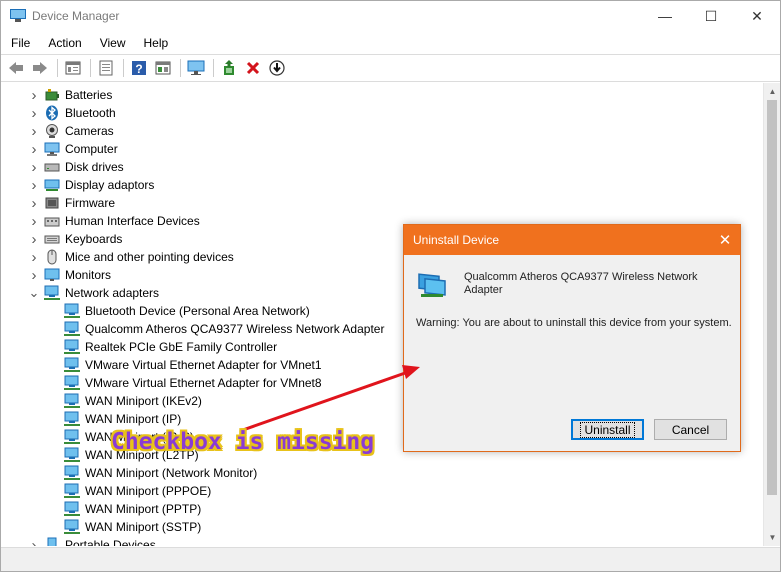  I want to click on tree-category: › Computer, so click(73, 149).